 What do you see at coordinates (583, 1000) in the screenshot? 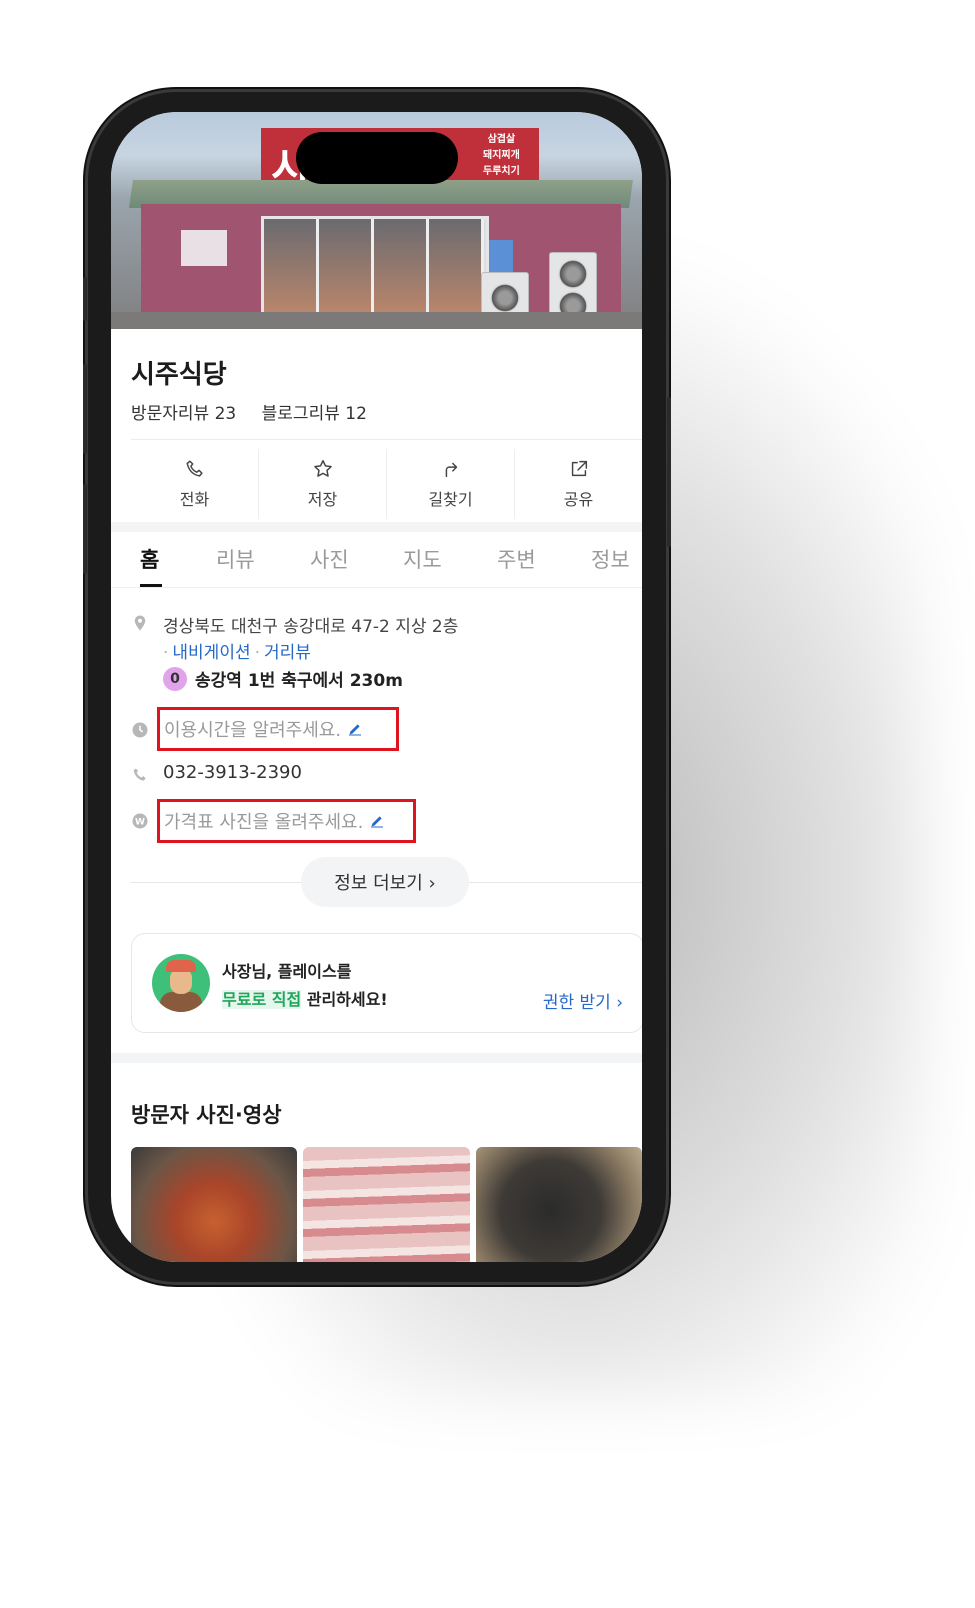
I see `claim-permission-link: 권한 받기 ›` at bounding box center [583, 1000].